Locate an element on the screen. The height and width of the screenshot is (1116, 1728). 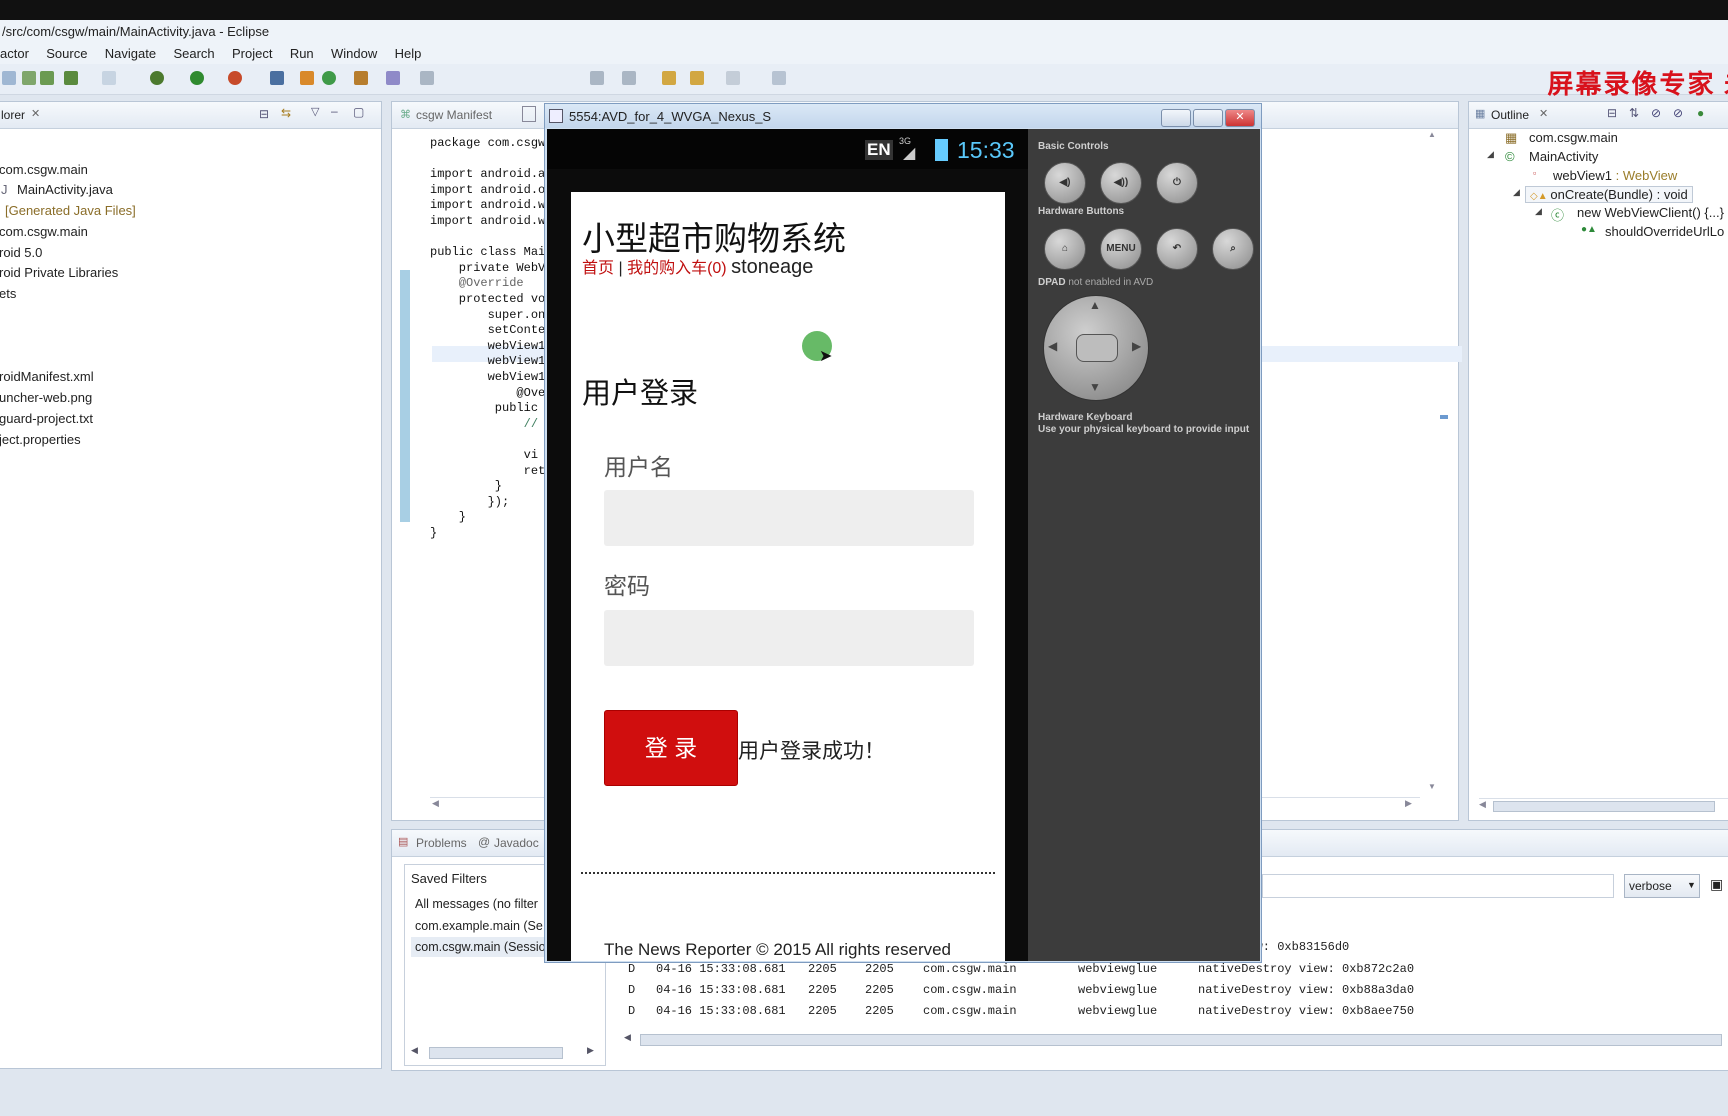
annotation-icon is located at coordinates (427, 78).